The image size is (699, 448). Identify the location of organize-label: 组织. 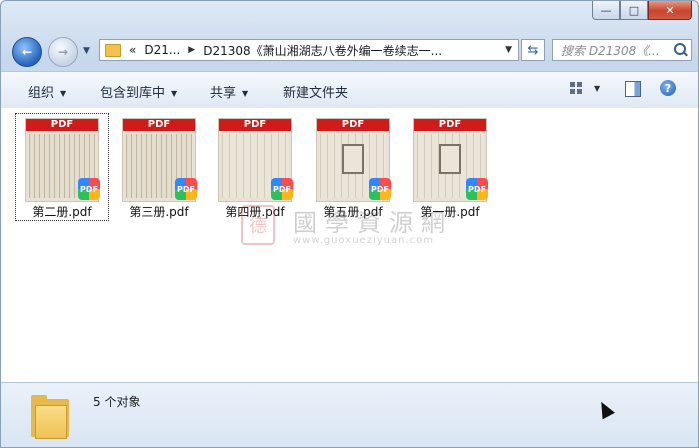
(41, 93).